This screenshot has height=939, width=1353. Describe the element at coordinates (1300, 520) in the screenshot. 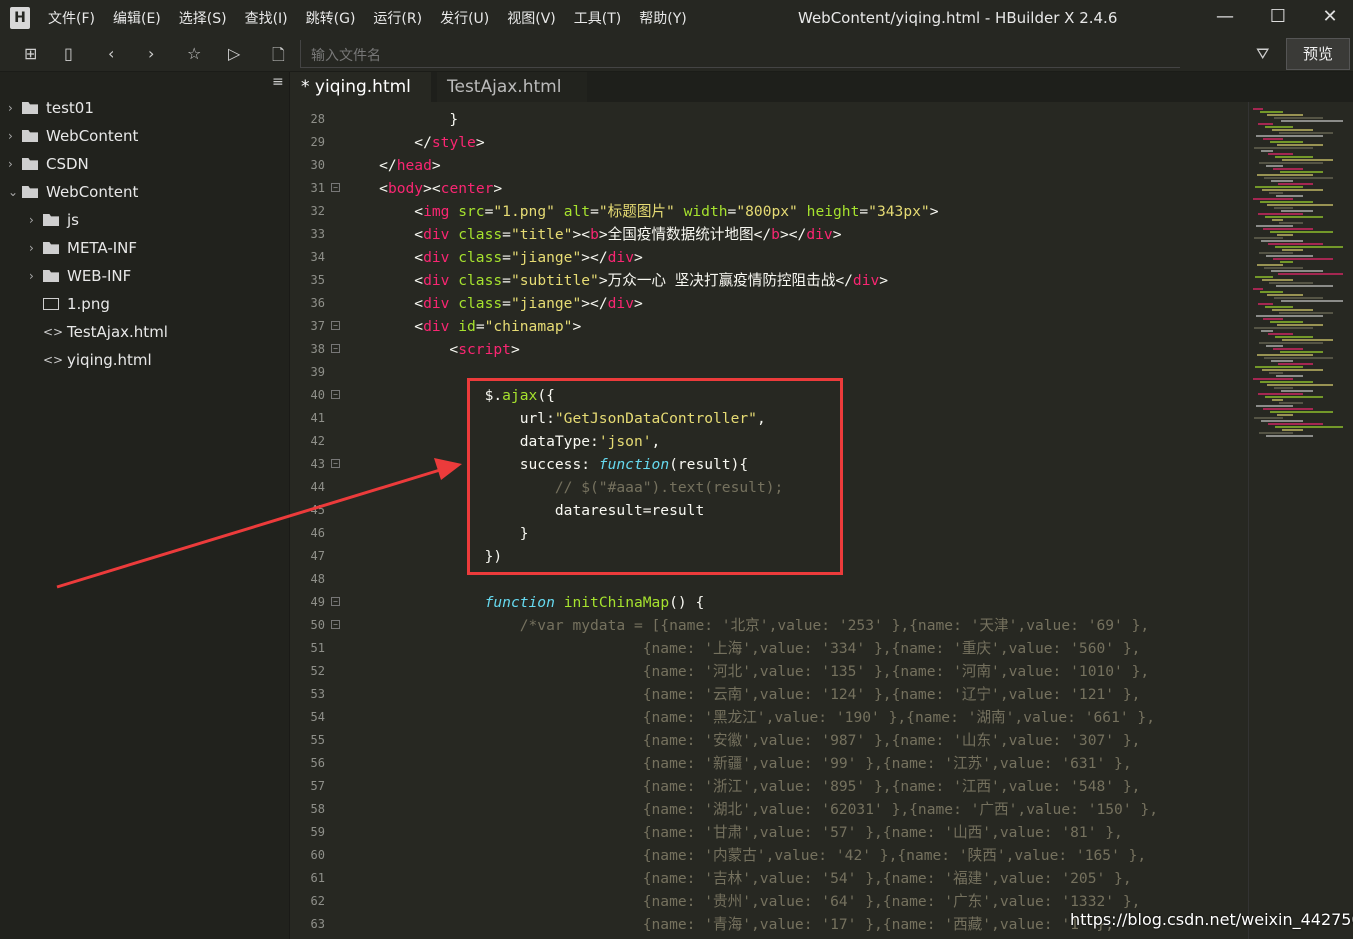

I see `minimap` at that location.